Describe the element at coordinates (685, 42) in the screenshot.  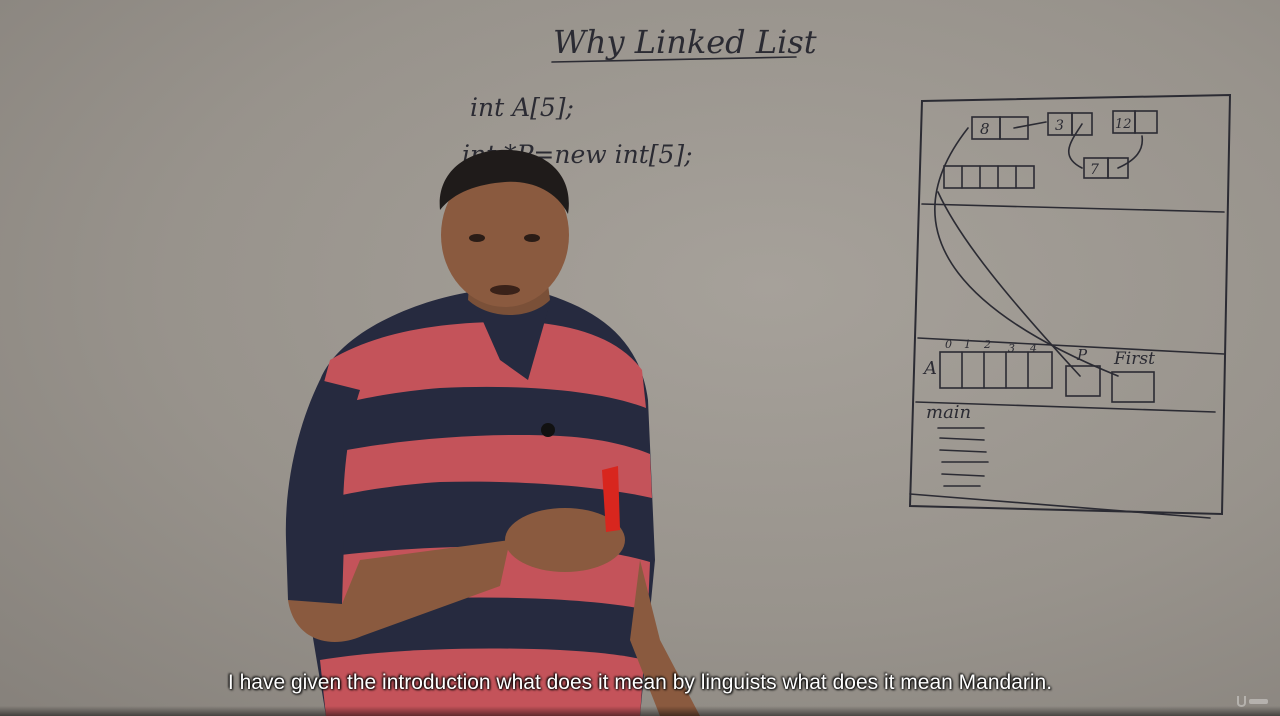
I see `board-title: Why Linked List` at that location.